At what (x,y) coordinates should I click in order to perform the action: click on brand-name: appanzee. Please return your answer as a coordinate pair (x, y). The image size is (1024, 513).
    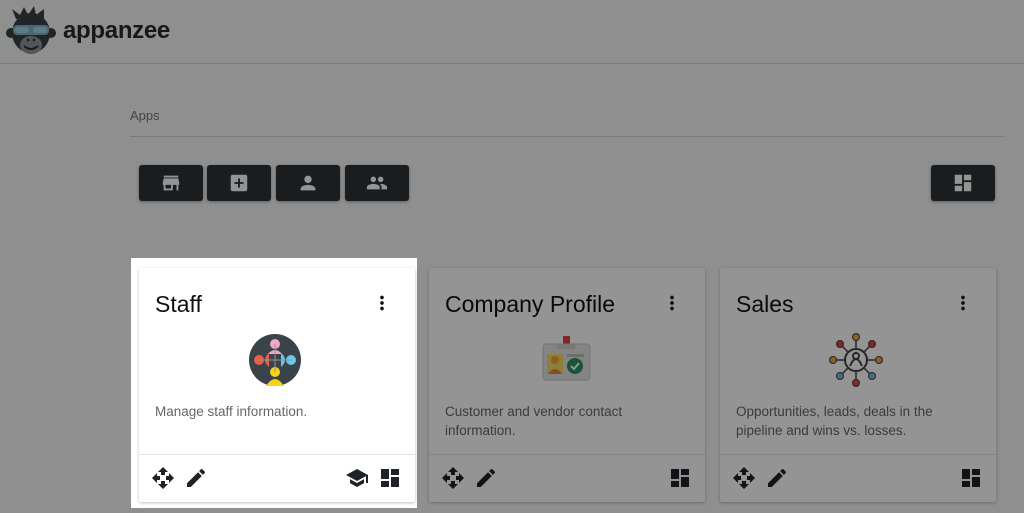
    Looking at the image, I should click on (116, 31).